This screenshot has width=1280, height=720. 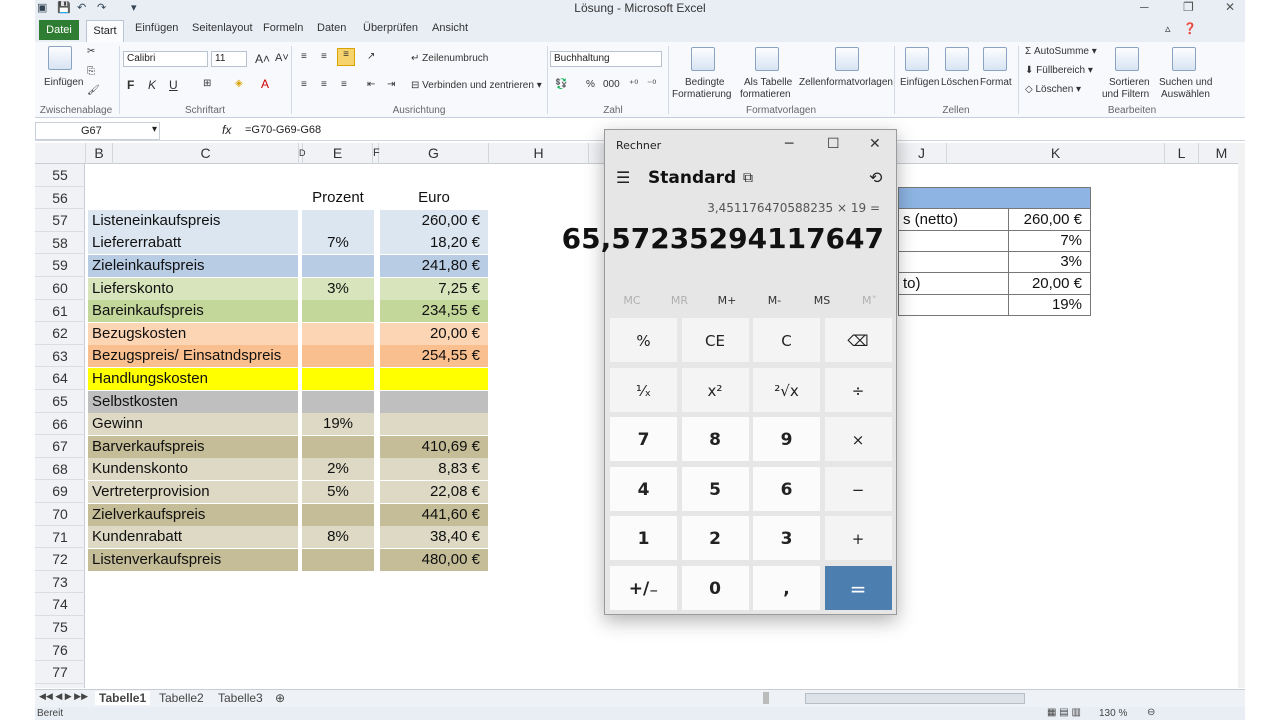 I want to click on row-header: 66, so click(x=60, y=424).